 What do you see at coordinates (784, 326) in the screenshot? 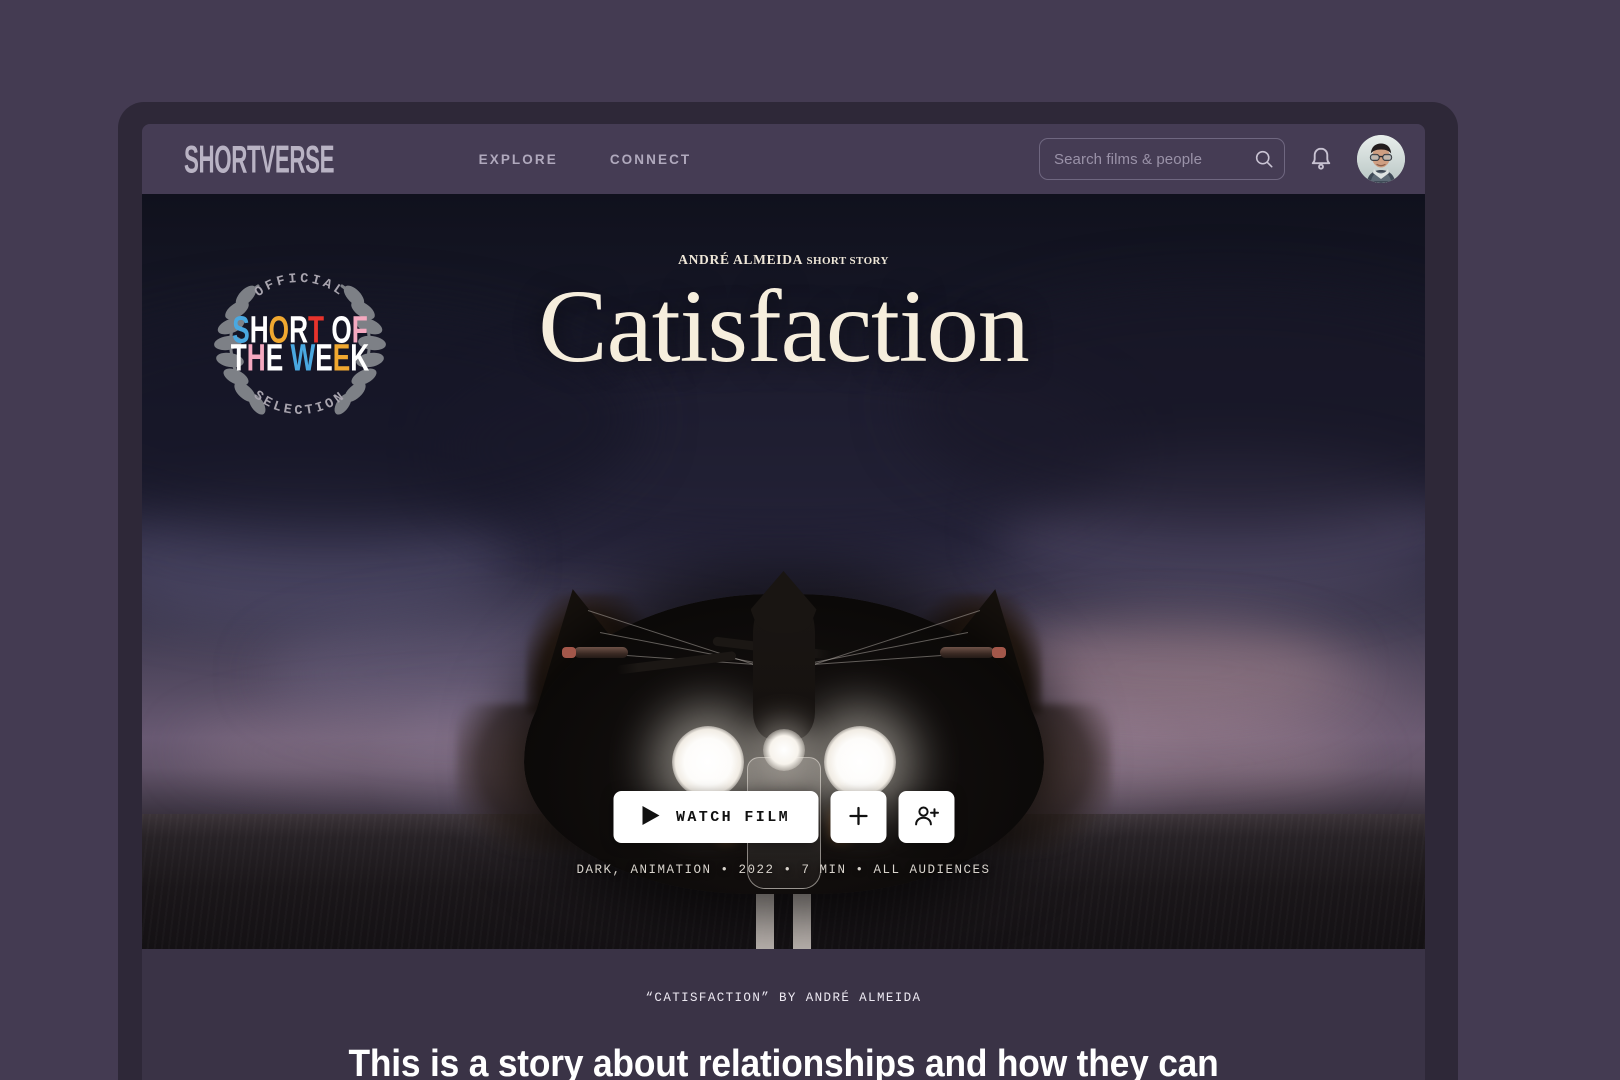
I see `film-title: Catisfaction` at bounding box center [784, 326].